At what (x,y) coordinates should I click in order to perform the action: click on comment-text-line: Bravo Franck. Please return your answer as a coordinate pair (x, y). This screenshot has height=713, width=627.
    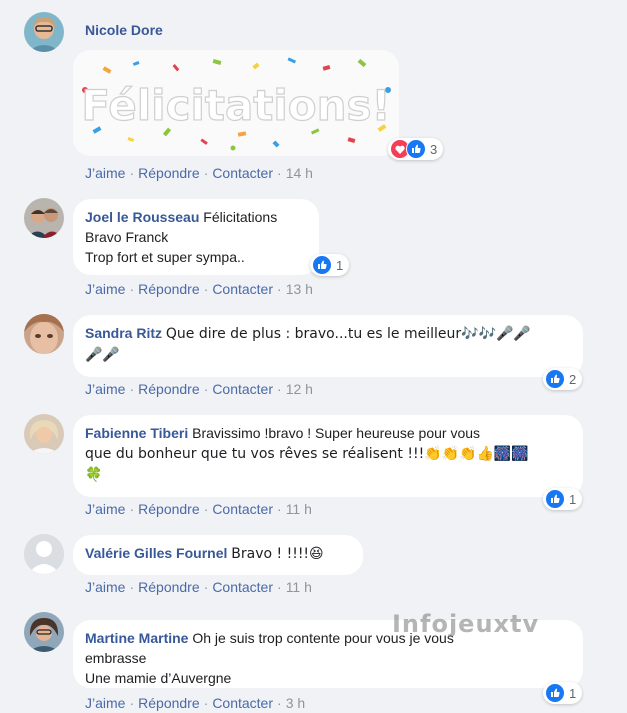
    Looking at the image, I should click on (127, 237).